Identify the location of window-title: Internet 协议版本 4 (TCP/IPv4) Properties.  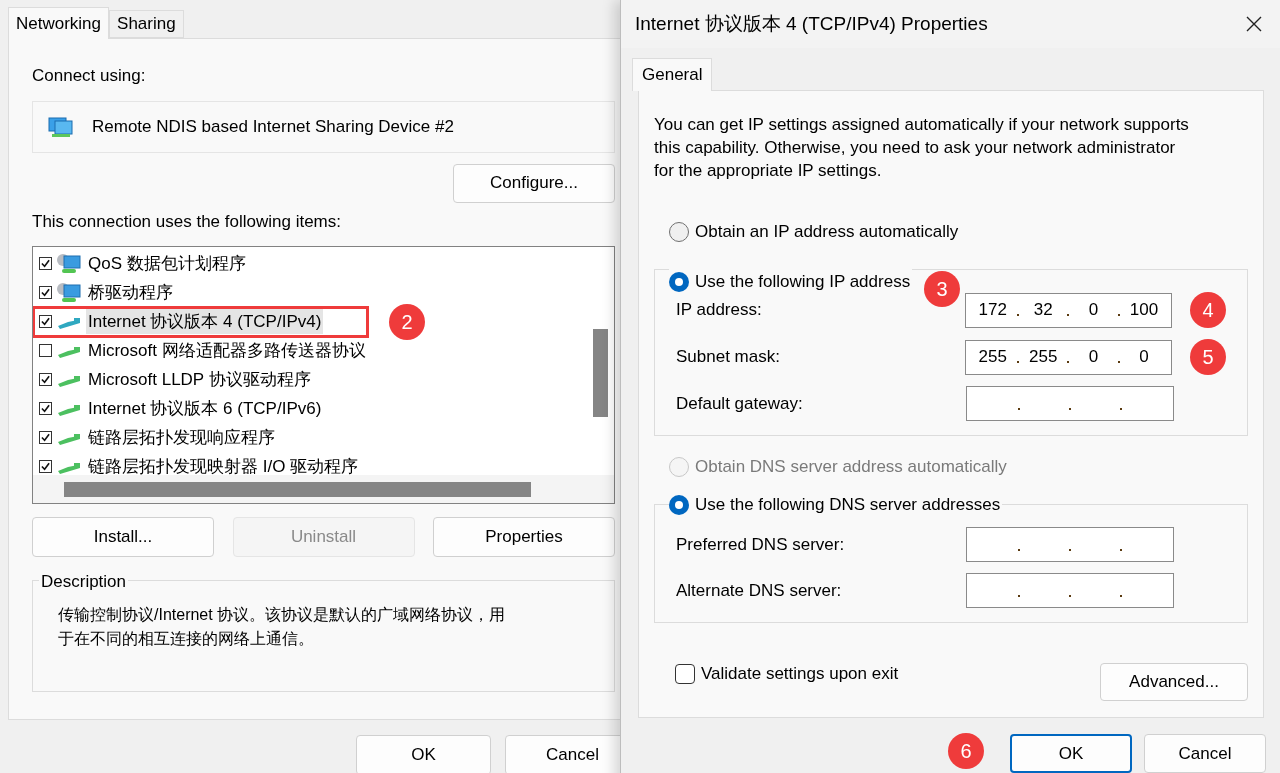
(811, 23).